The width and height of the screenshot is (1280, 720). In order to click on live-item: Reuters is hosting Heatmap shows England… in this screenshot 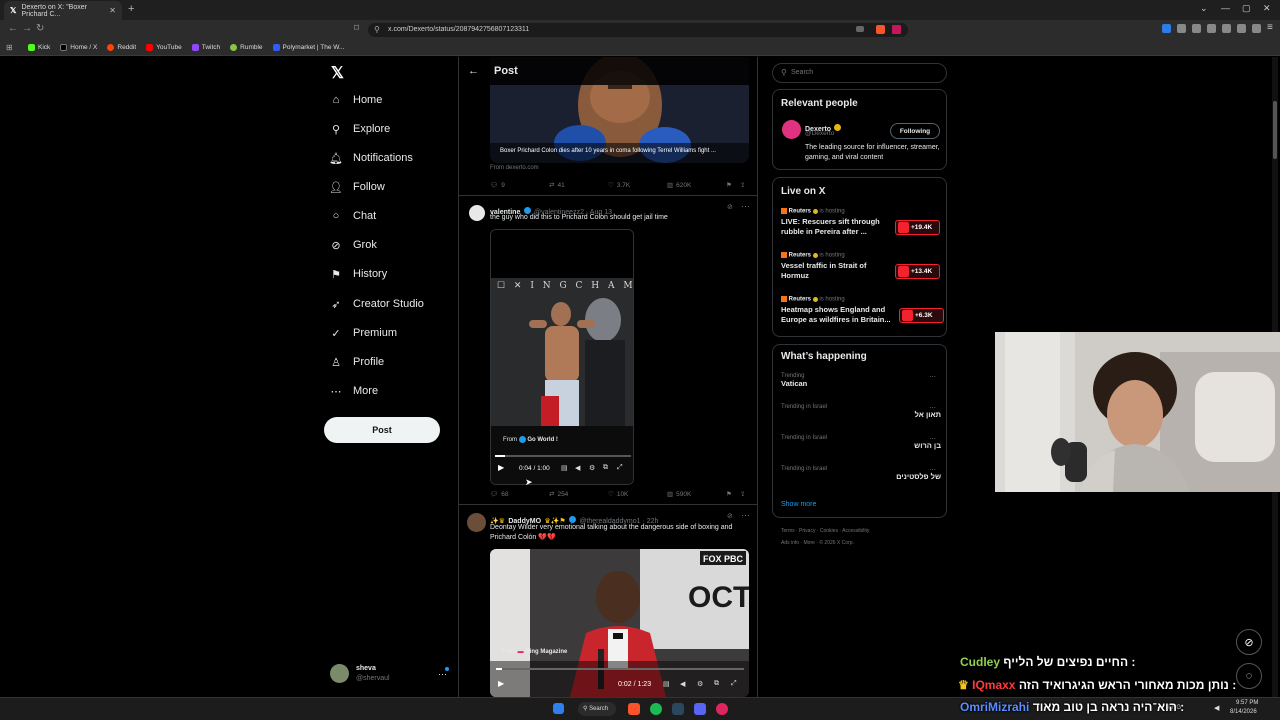, I will do `click(862, 315)`.